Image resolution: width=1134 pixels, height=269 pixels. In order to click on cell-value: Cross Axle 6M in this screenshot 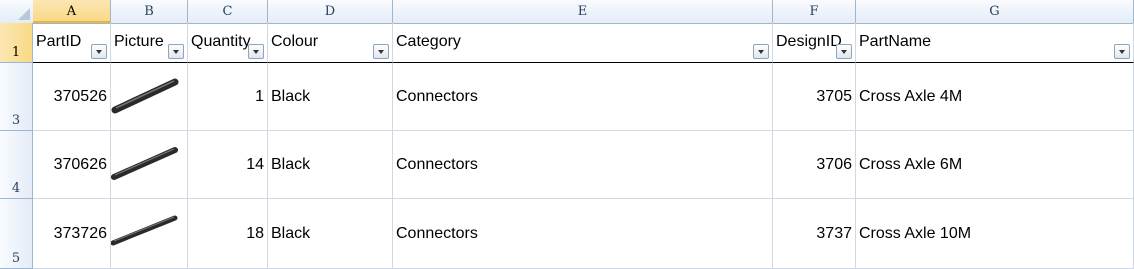, I will do `click(911, 164)`.